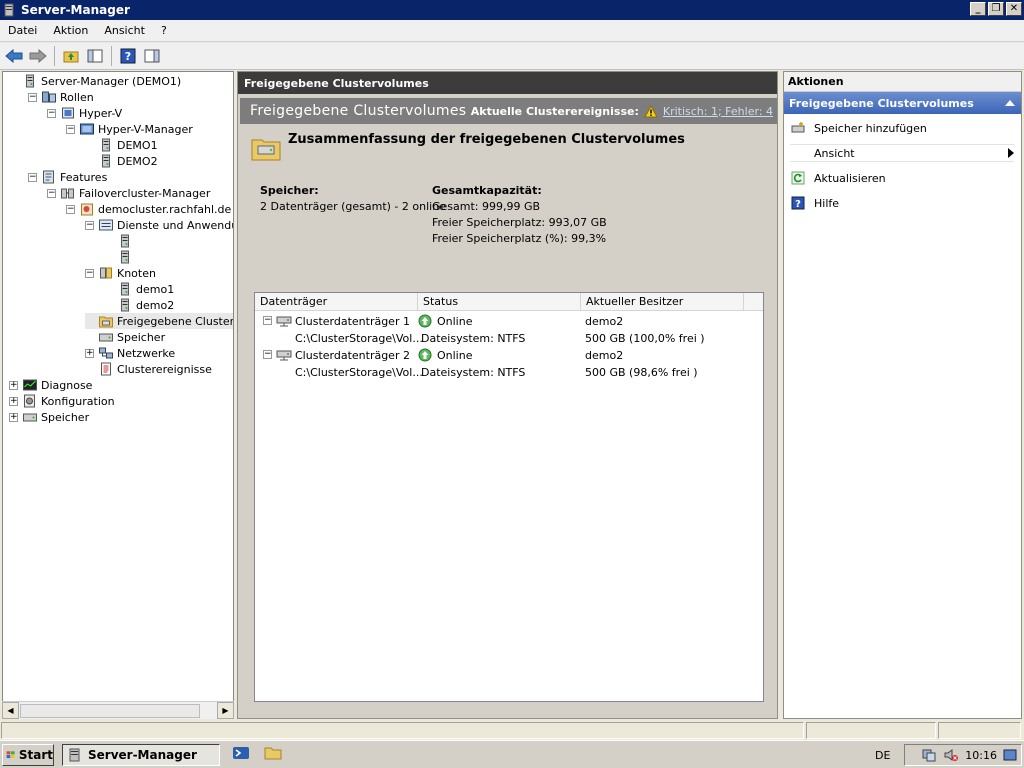  What do you see at coordinates (139, 289) in the screenshot?
I see `tree-item: demo1` at bounding box center [139, 289].